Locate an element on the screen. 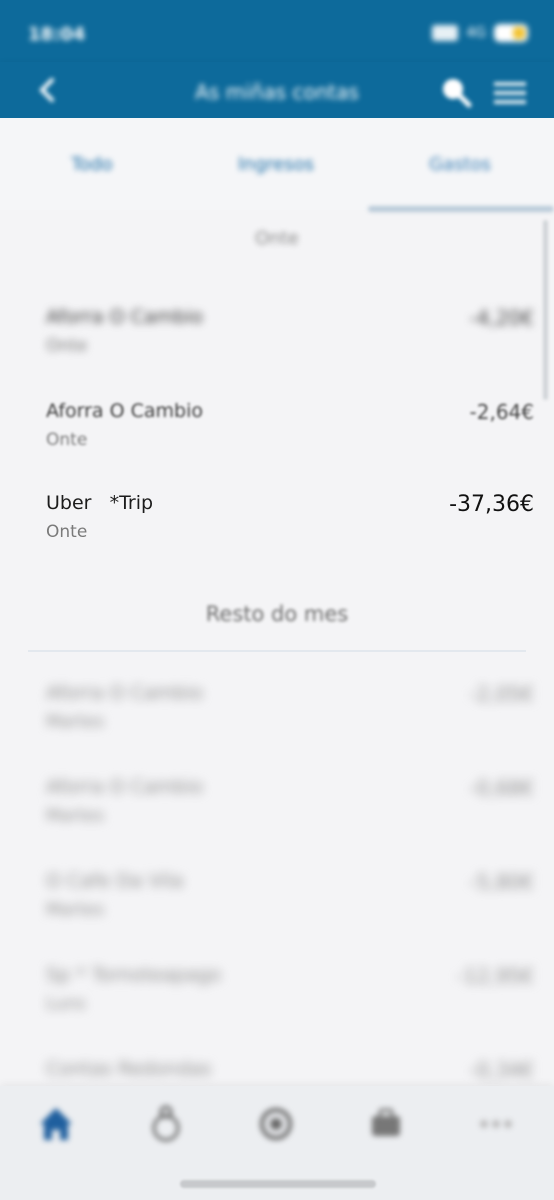 The image size is (554, 1200). search-icon is located at coordinates (456, 92).